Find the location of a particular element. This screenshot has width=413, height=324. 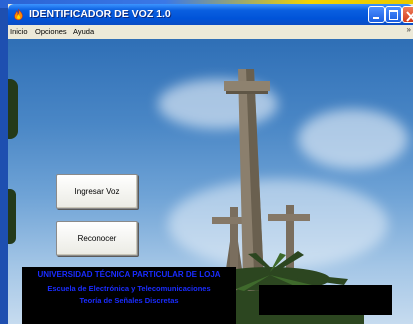

title-bar: IDENTIFICADOR DE VOZ 1.0 is located at coordinates (210, 14).